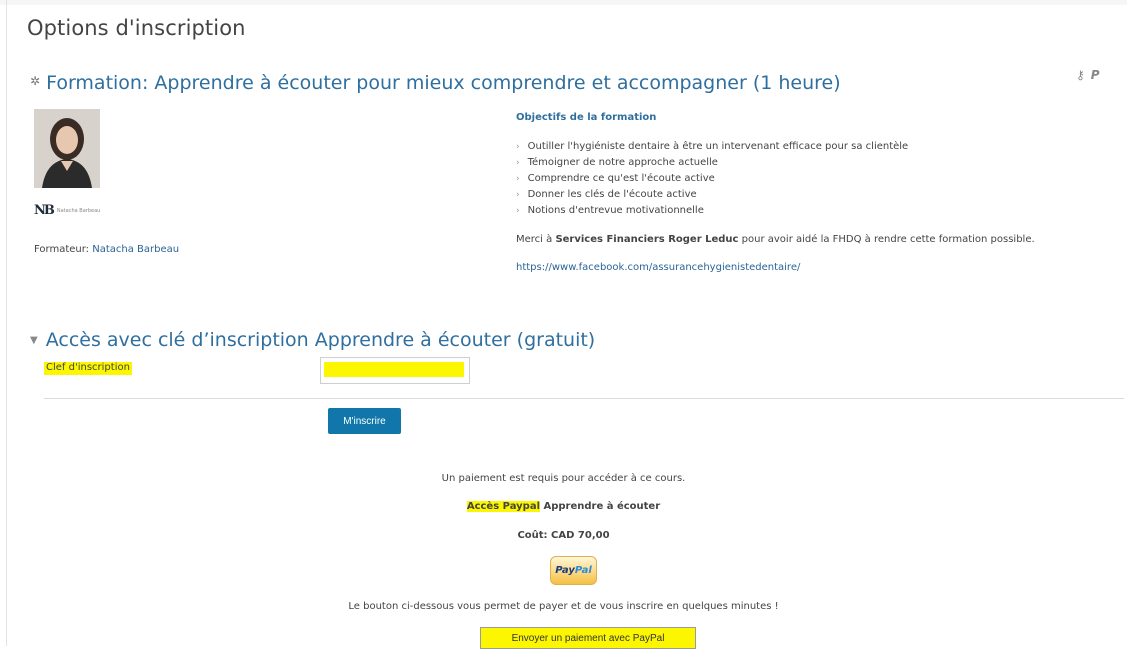 The width and height of the screenshot is (1127, 649). What do you see at coordinates (136, 28) in the screenshot?
I see `page-title: Options d'inscription` at bounding box center [136, 28].